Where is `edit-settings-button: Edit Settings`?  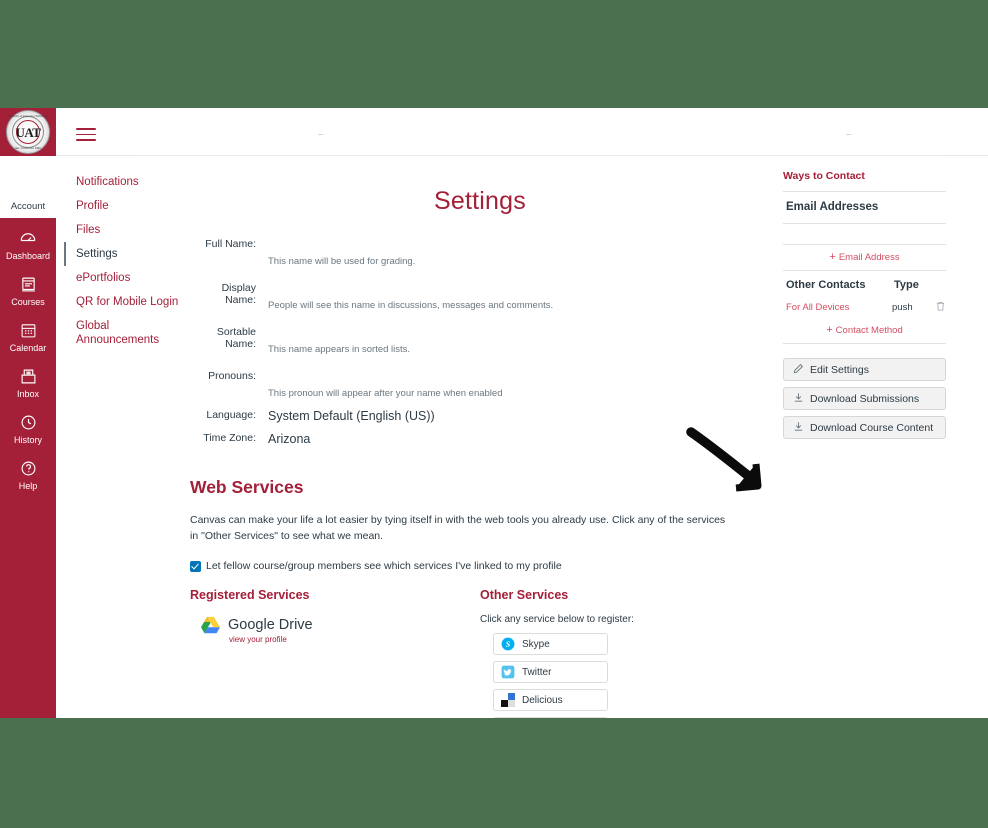
edit-settings-button: Edit Settings is located at coordinates (864, 369).